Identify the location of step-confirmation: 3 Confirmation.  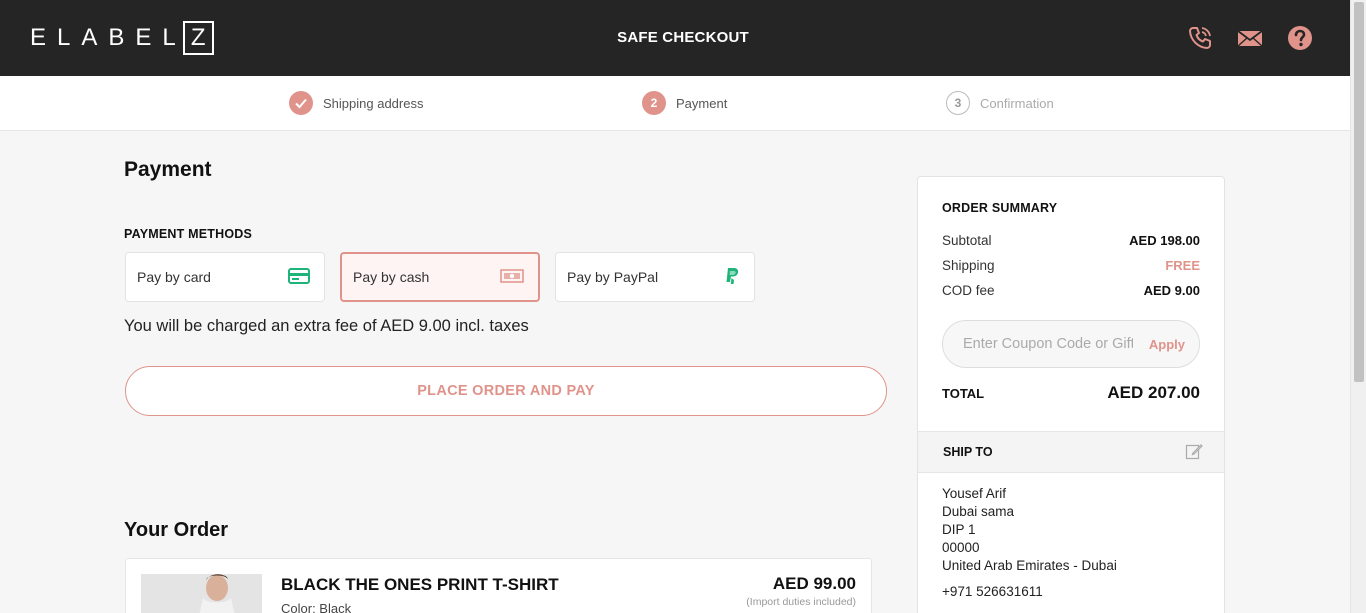
(1000, 103).